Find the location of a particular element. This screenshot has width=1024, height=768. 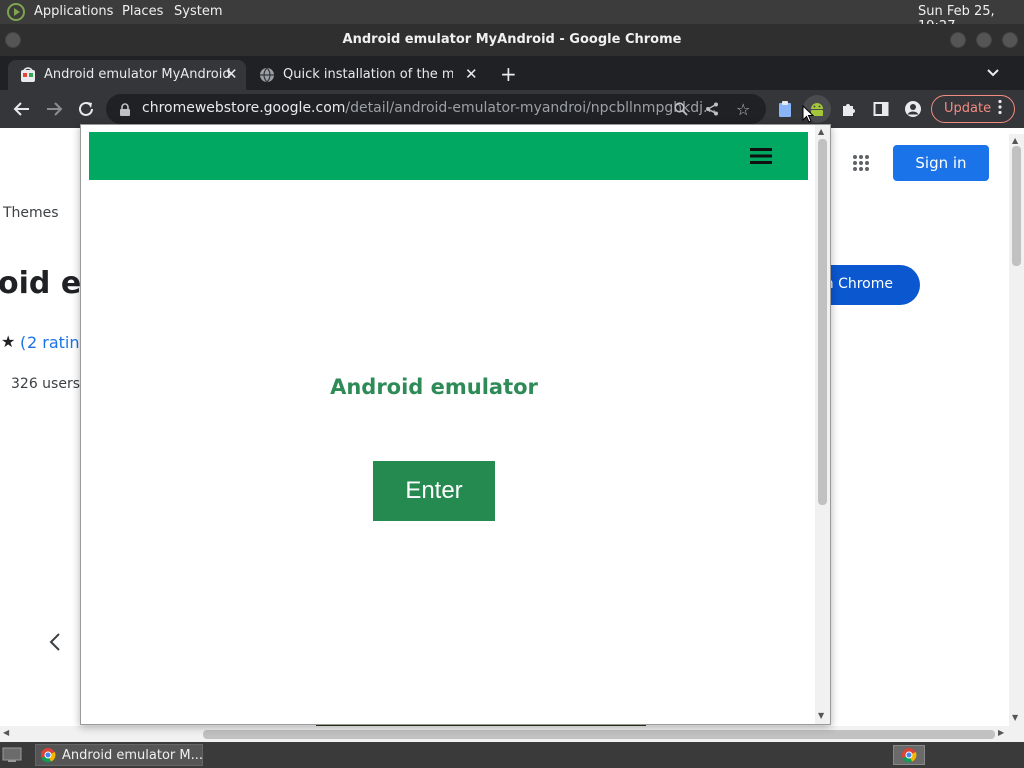

maximize-button is located at coordinates (984, 40).